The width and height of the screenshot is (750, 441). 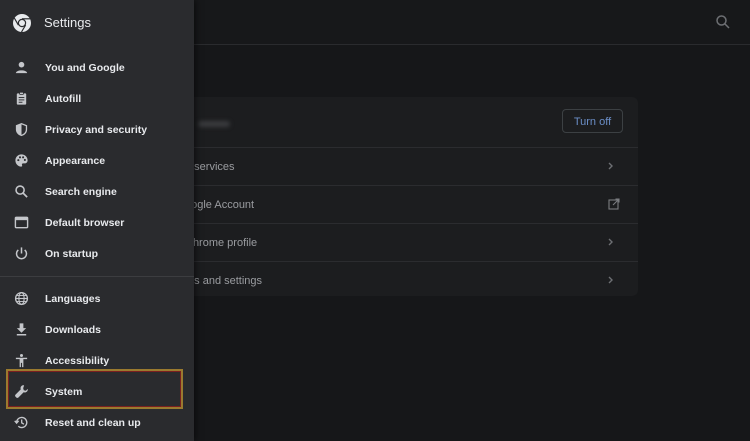 I want to click on card-row-import-bookmarks: rks and settings, so click(x=394, y=280).